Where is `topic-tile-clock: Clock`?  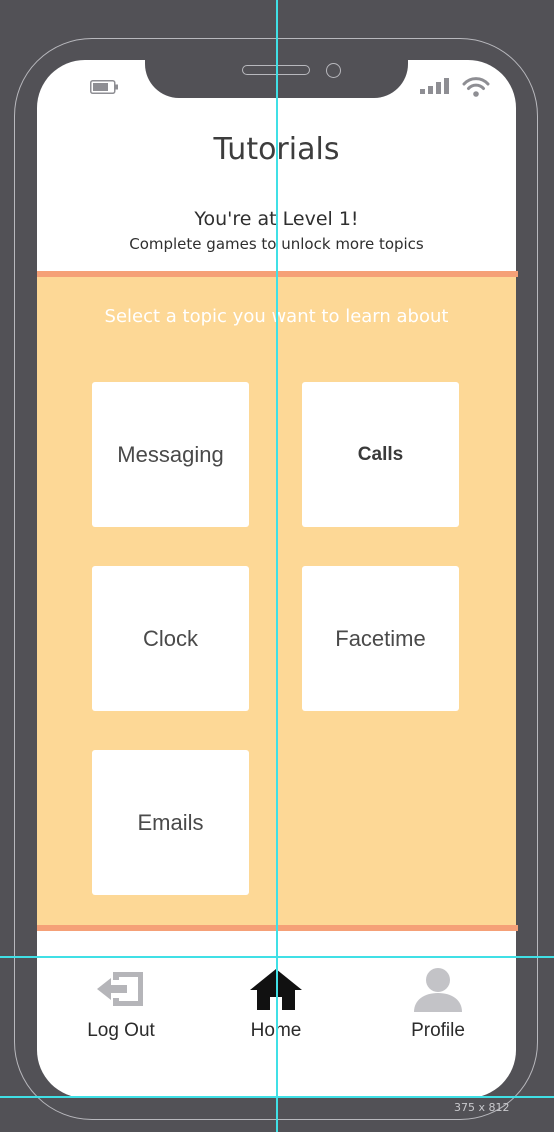 topic-tile-clock: Clock is located at coordinates (170, 638).